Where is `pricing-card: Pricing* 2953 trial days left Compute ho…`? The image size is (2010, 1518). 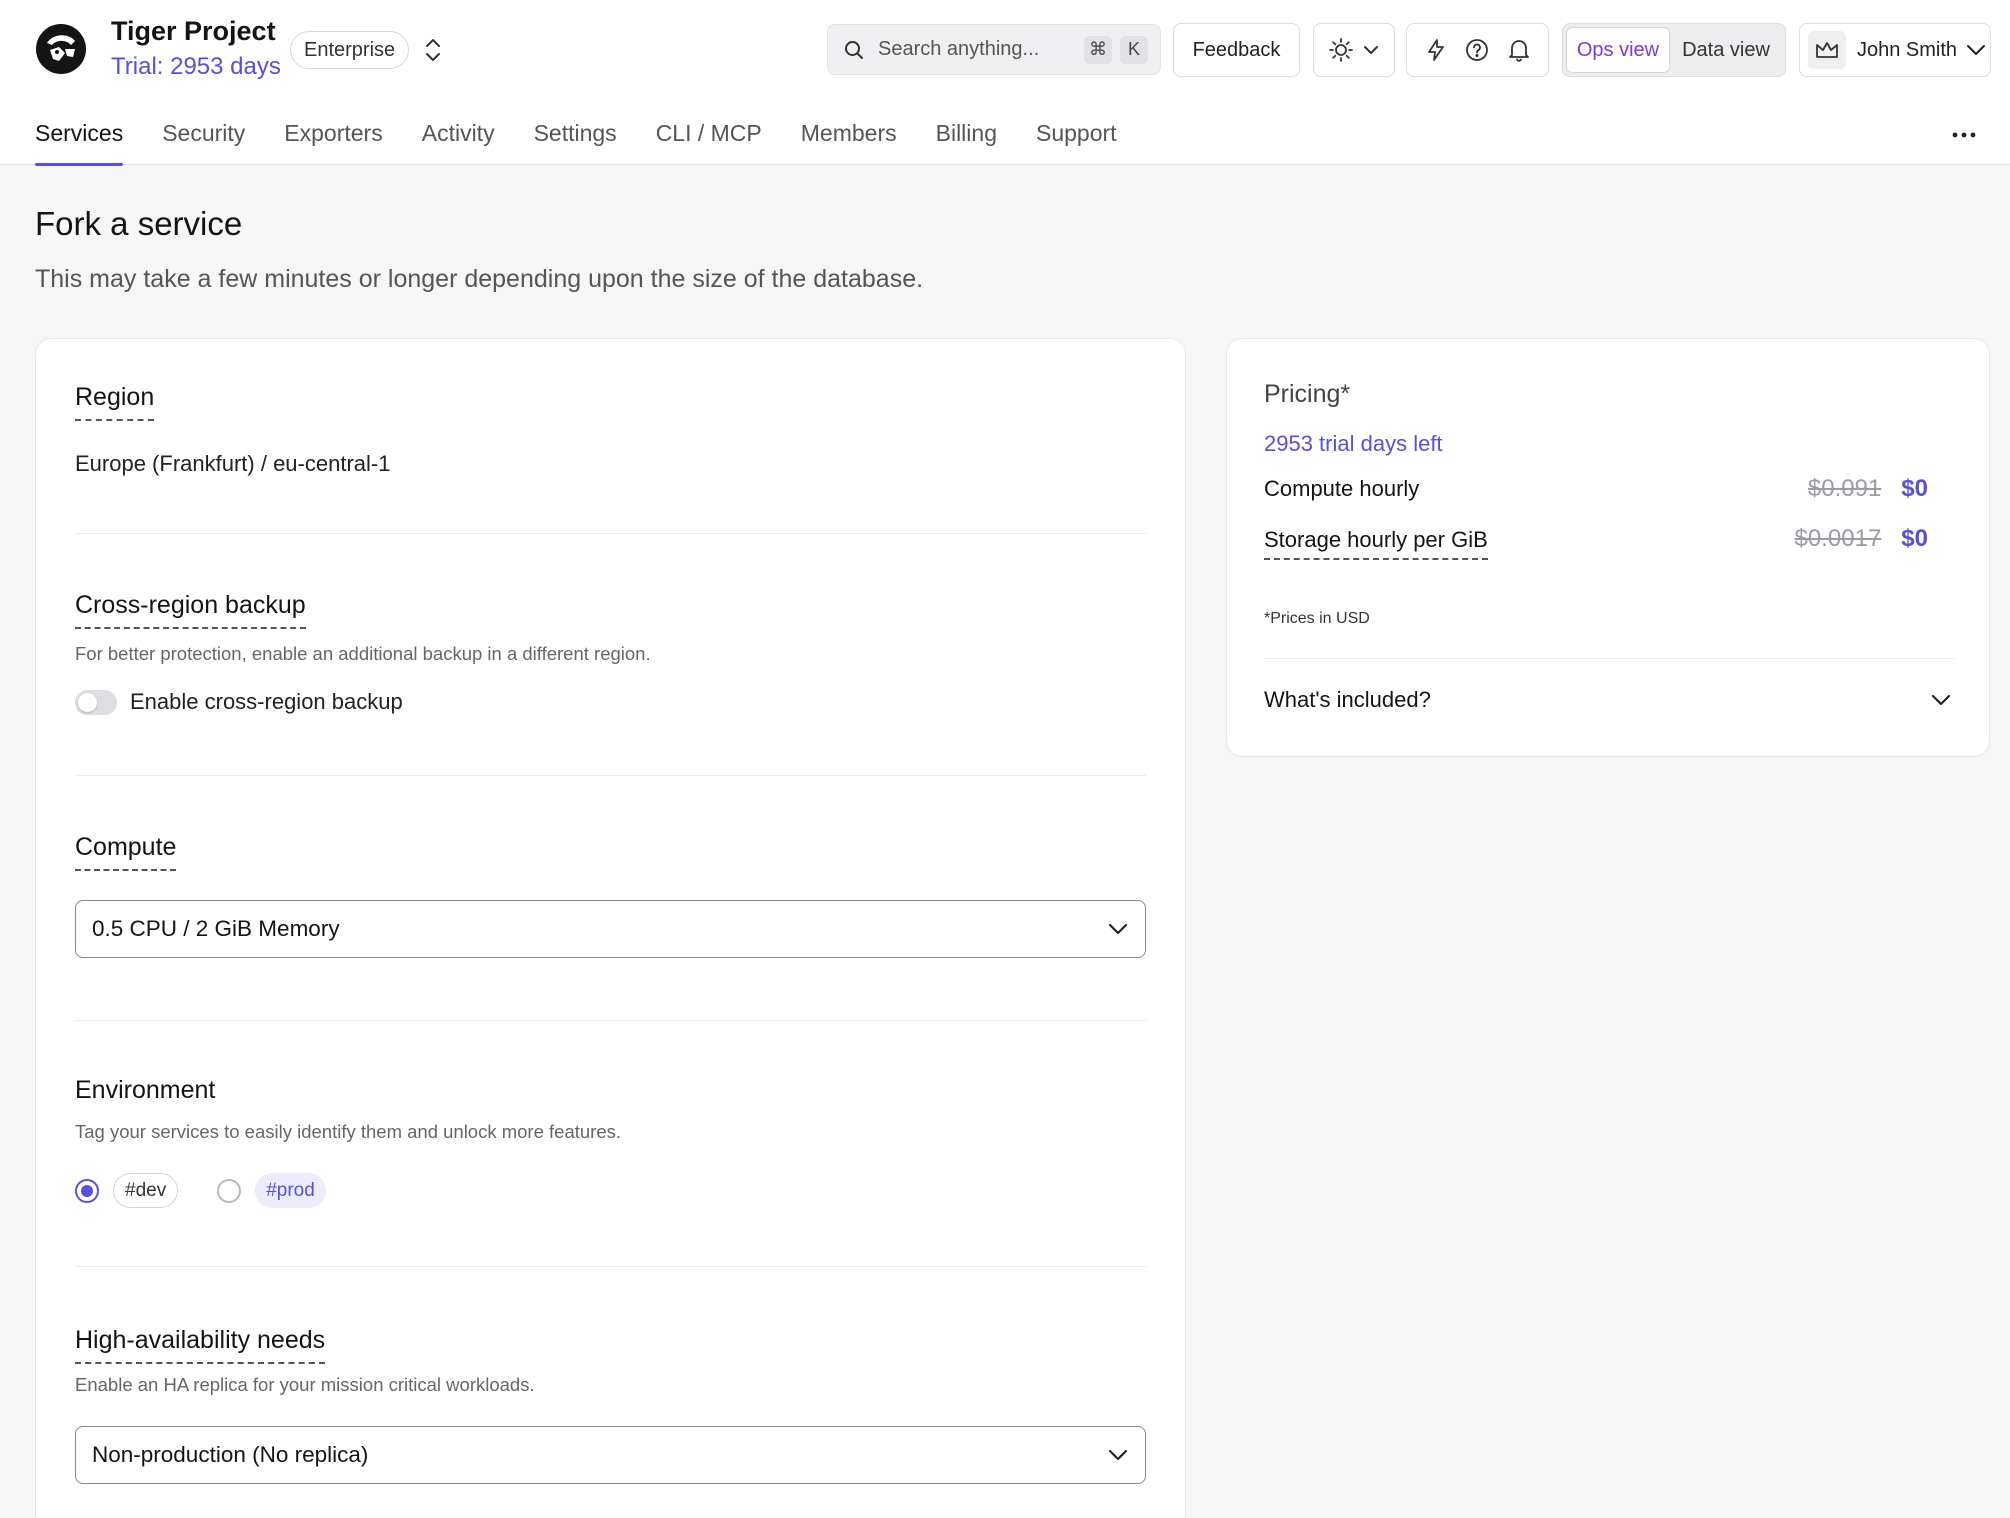 pricing-card: Pricing* 2953 trial days left Compute ho… is located at coordinates (1608, 547).